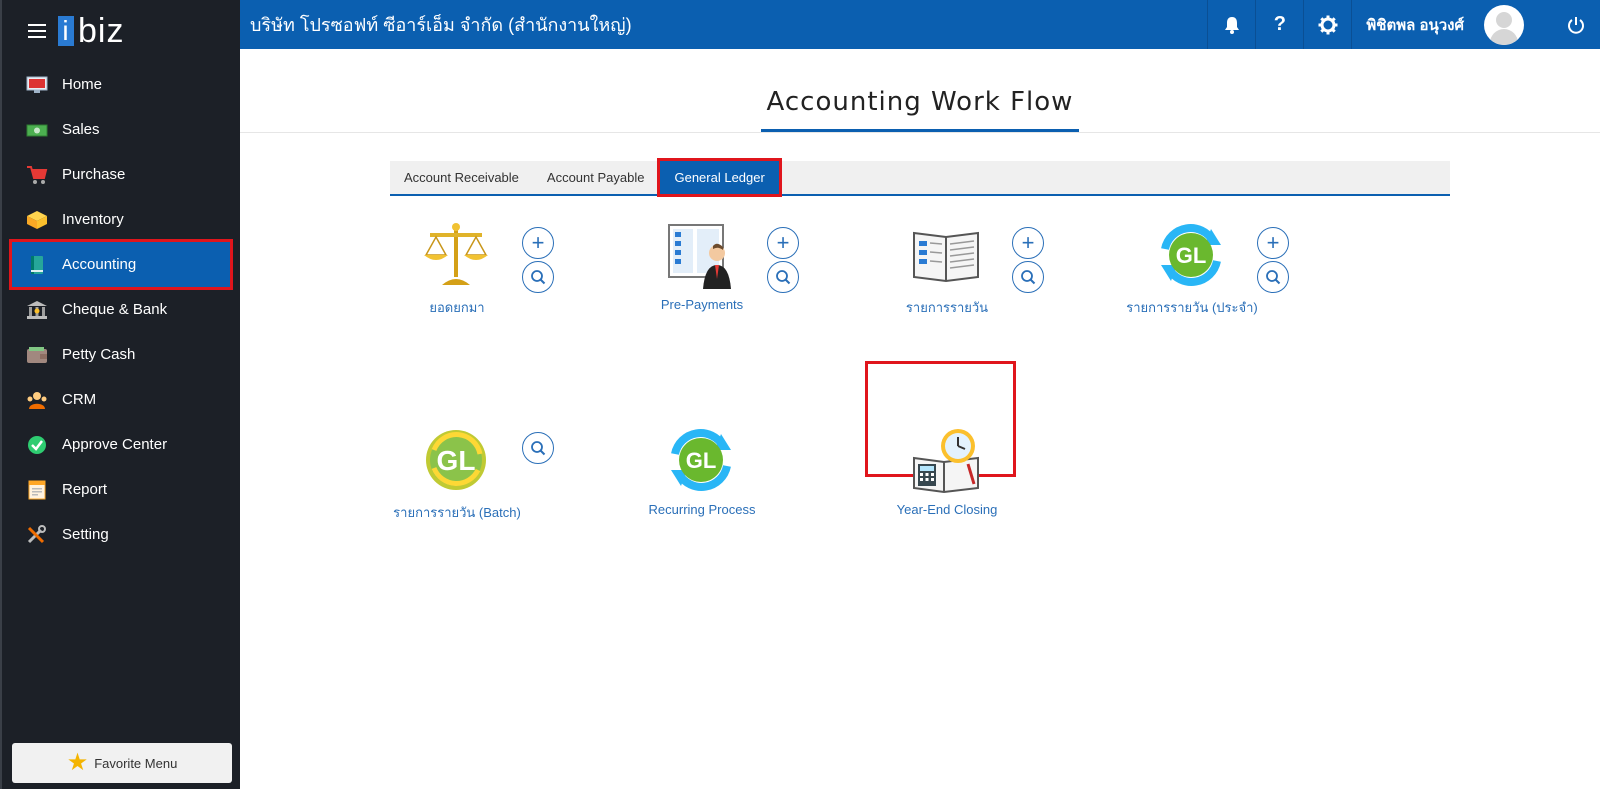 Image resolution: width=1600 pixels, height=789 pixels. I want to click on year-end-closing-icon, so click(946, 460).